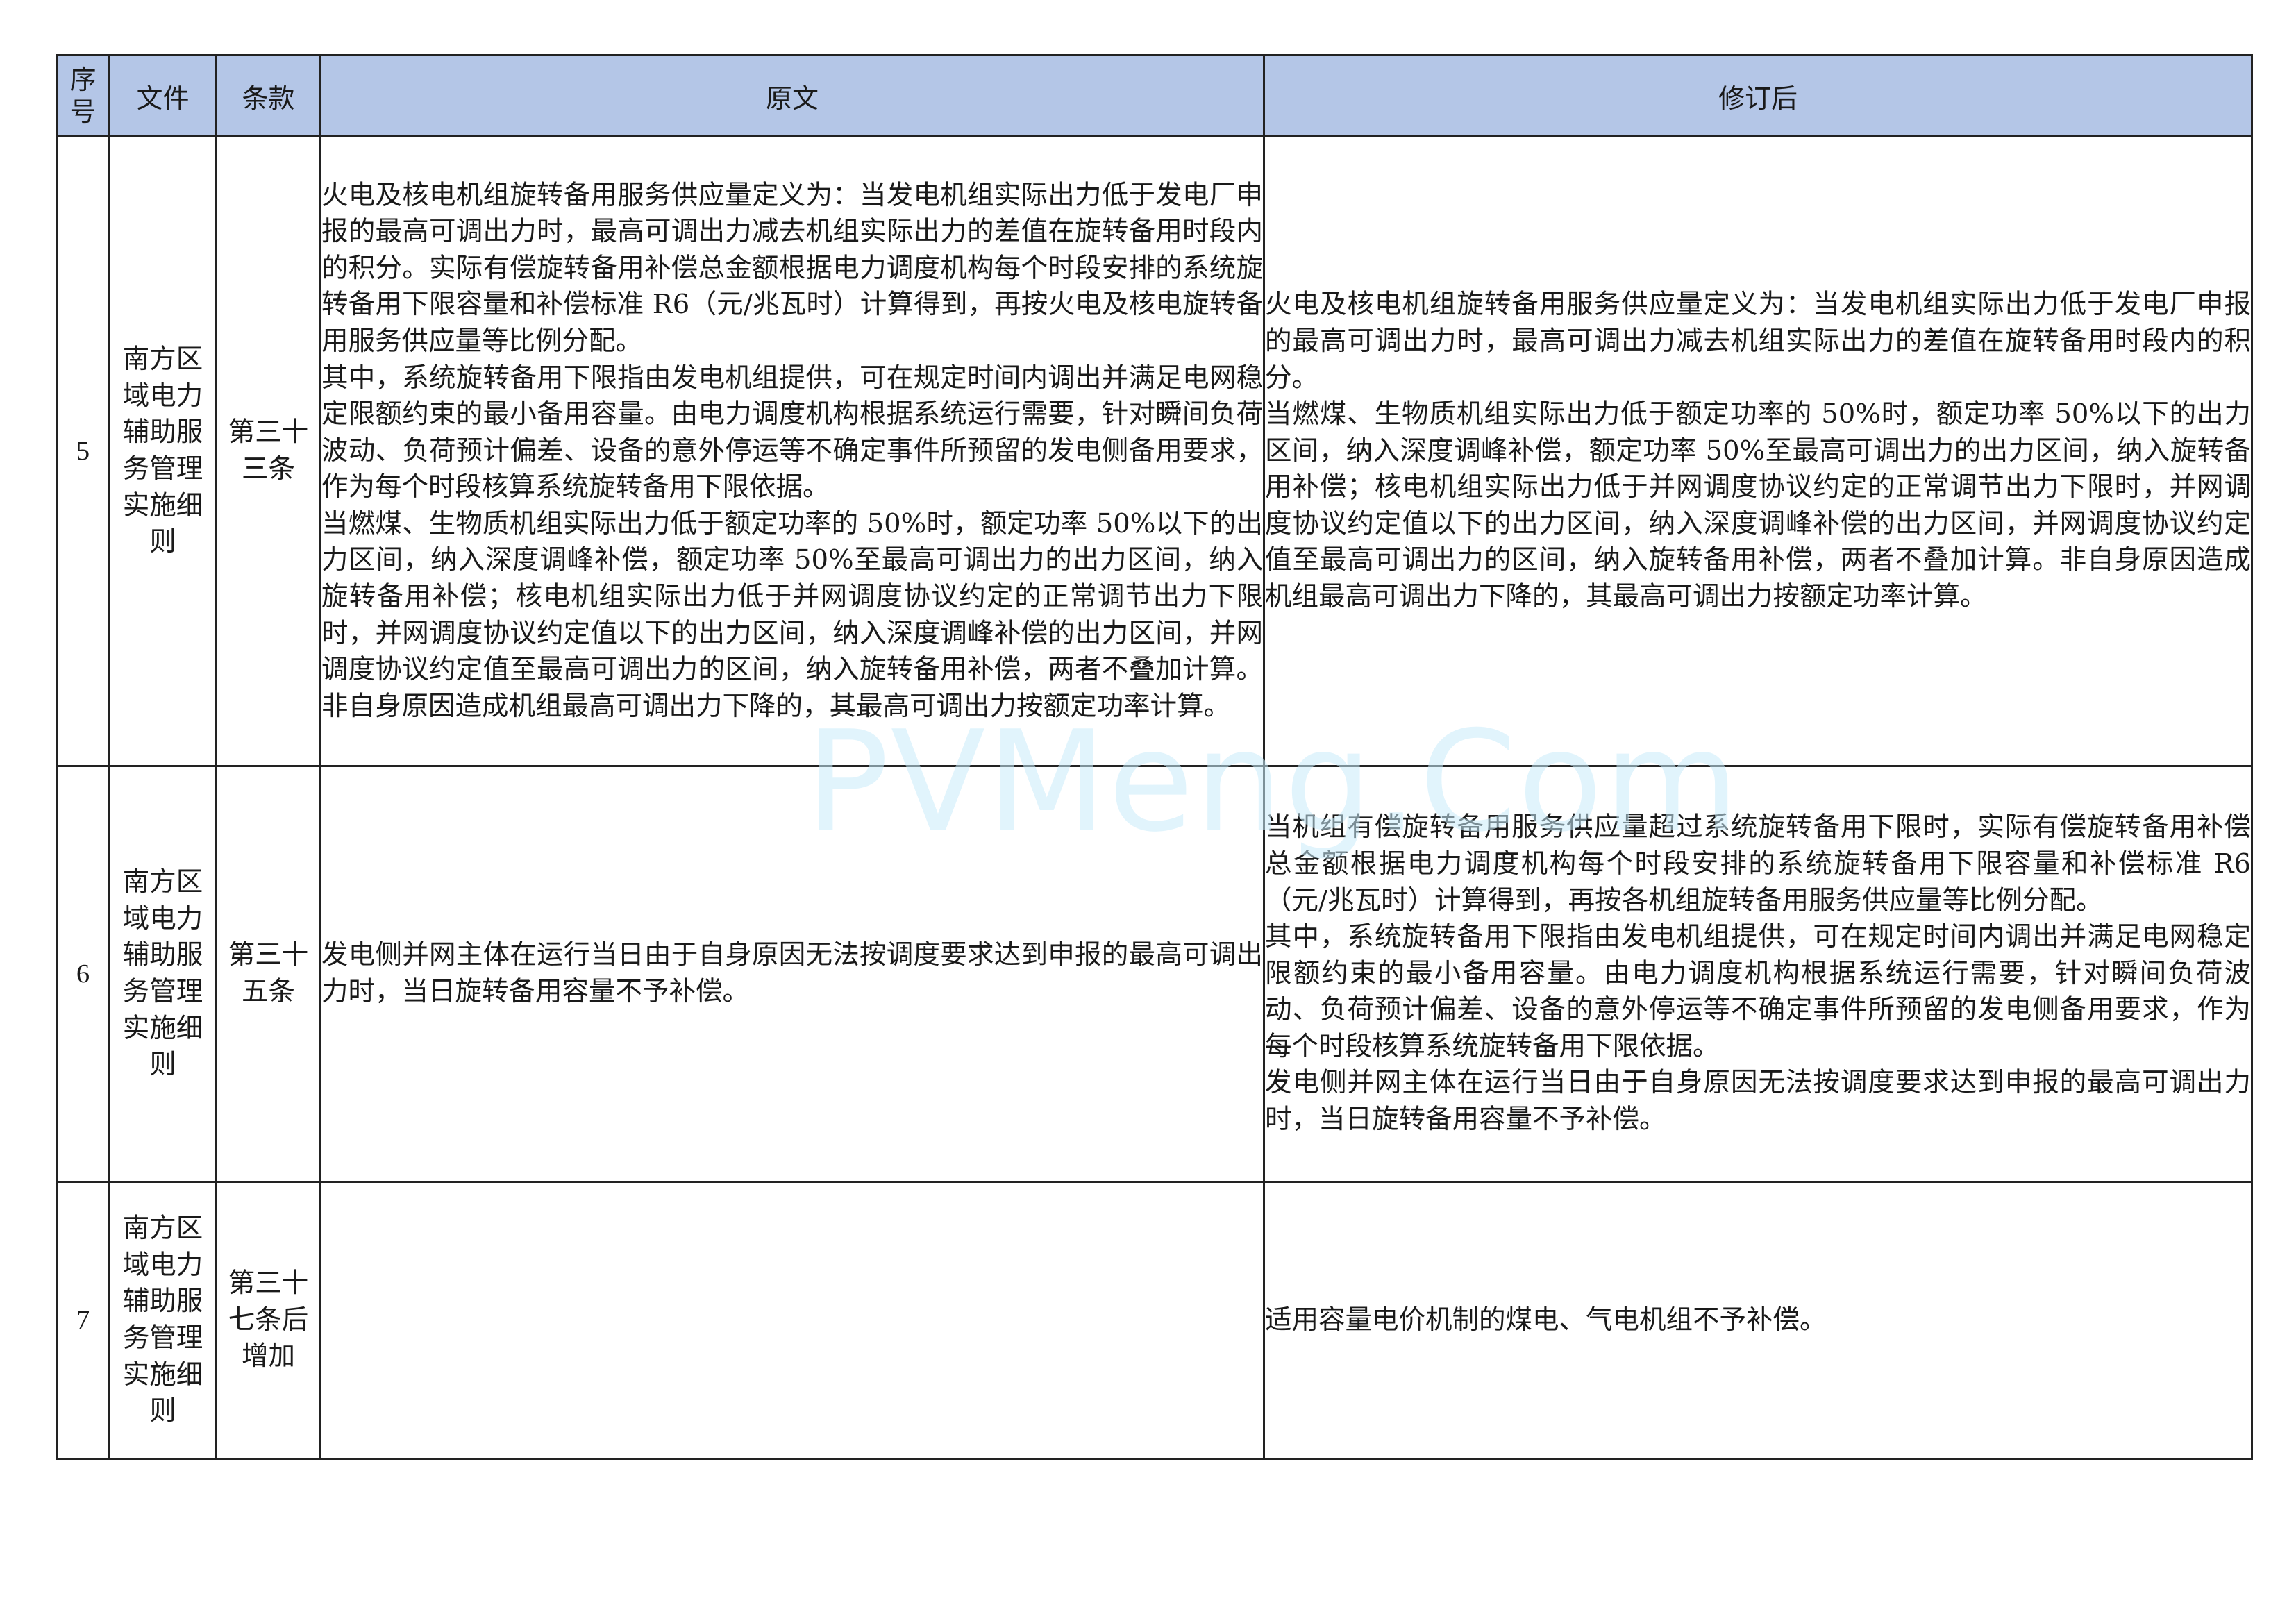 The height and width of the screenshot is (1623, 2296). I want to click on header-original: 原文, so click(792, 95).